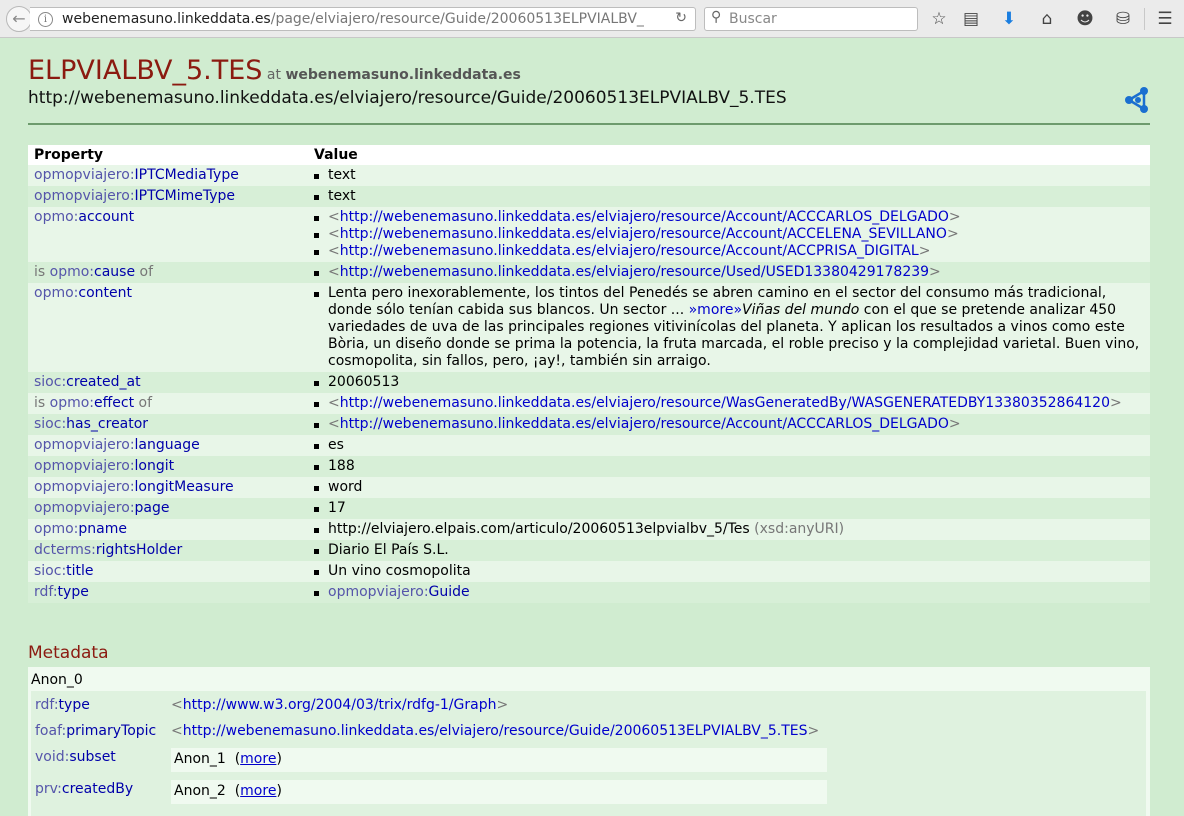 This screenshot has height=816, width=1184. I want to click on property-prefix: dcterms:, so click(65, 550).